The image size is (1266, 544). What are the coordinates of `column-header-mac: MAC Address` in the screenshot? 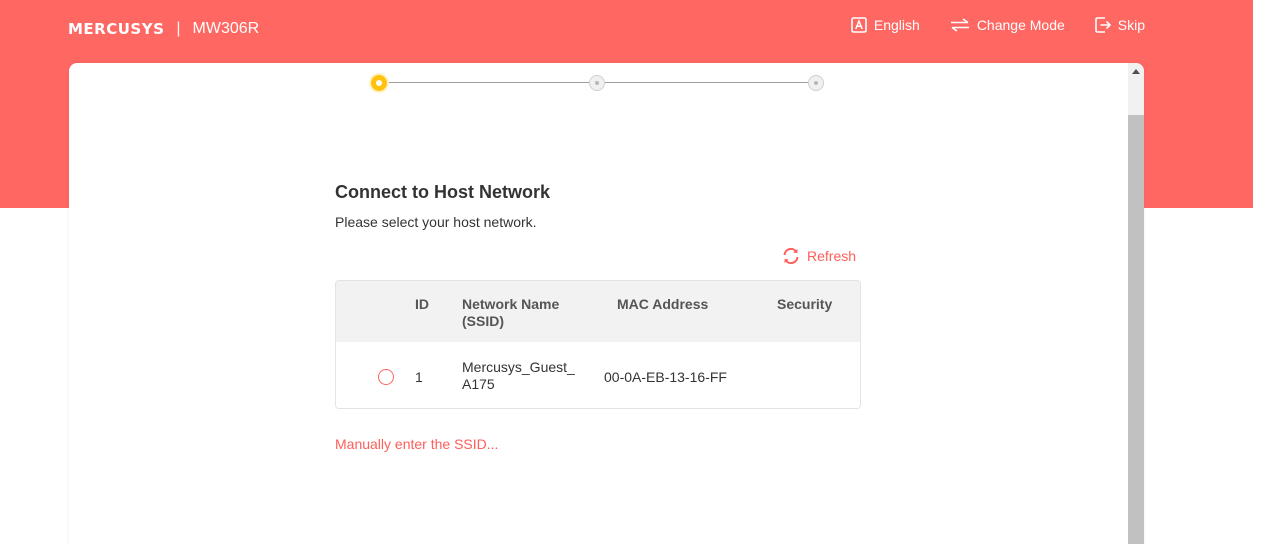 It's located at (663, 304).